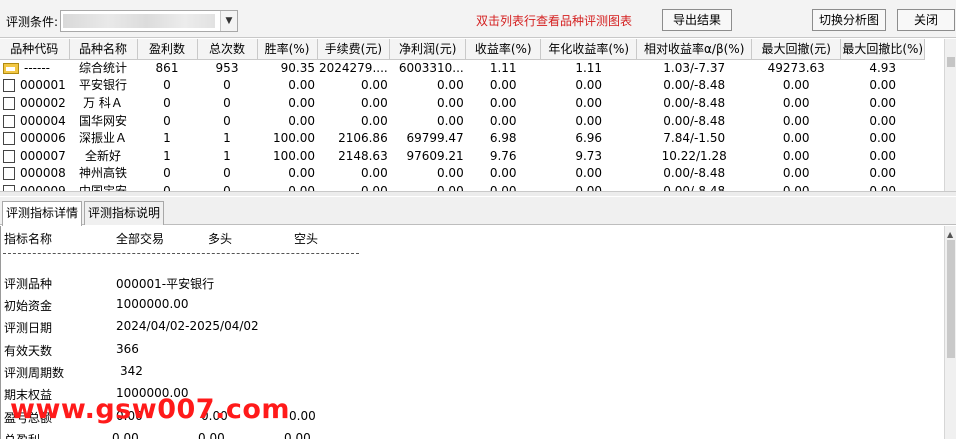  Describe the element at coordinates (124, 213) in the screenshot. I see `tab-metric-description: 评测指标说明` at that location.